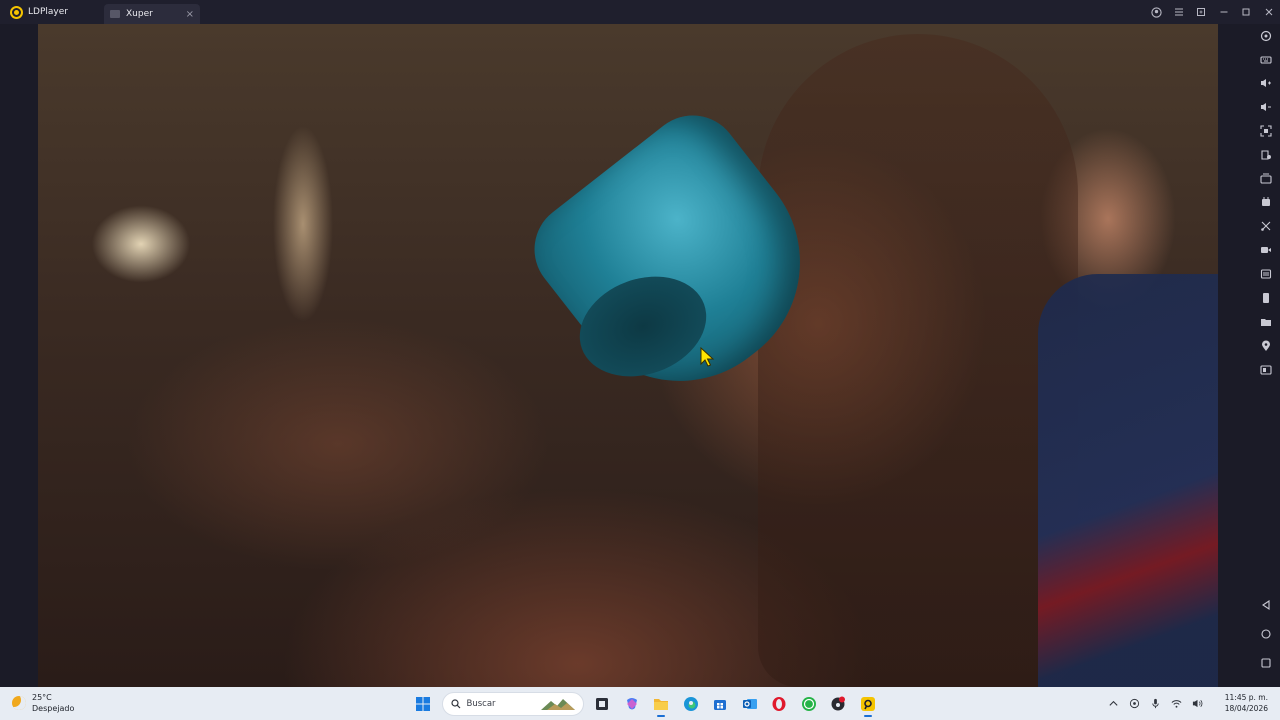 The image size is (1280, 720). Describe the element at coordinates (1266, 155) in the screenshot. I see `gallery-icon` at that location.